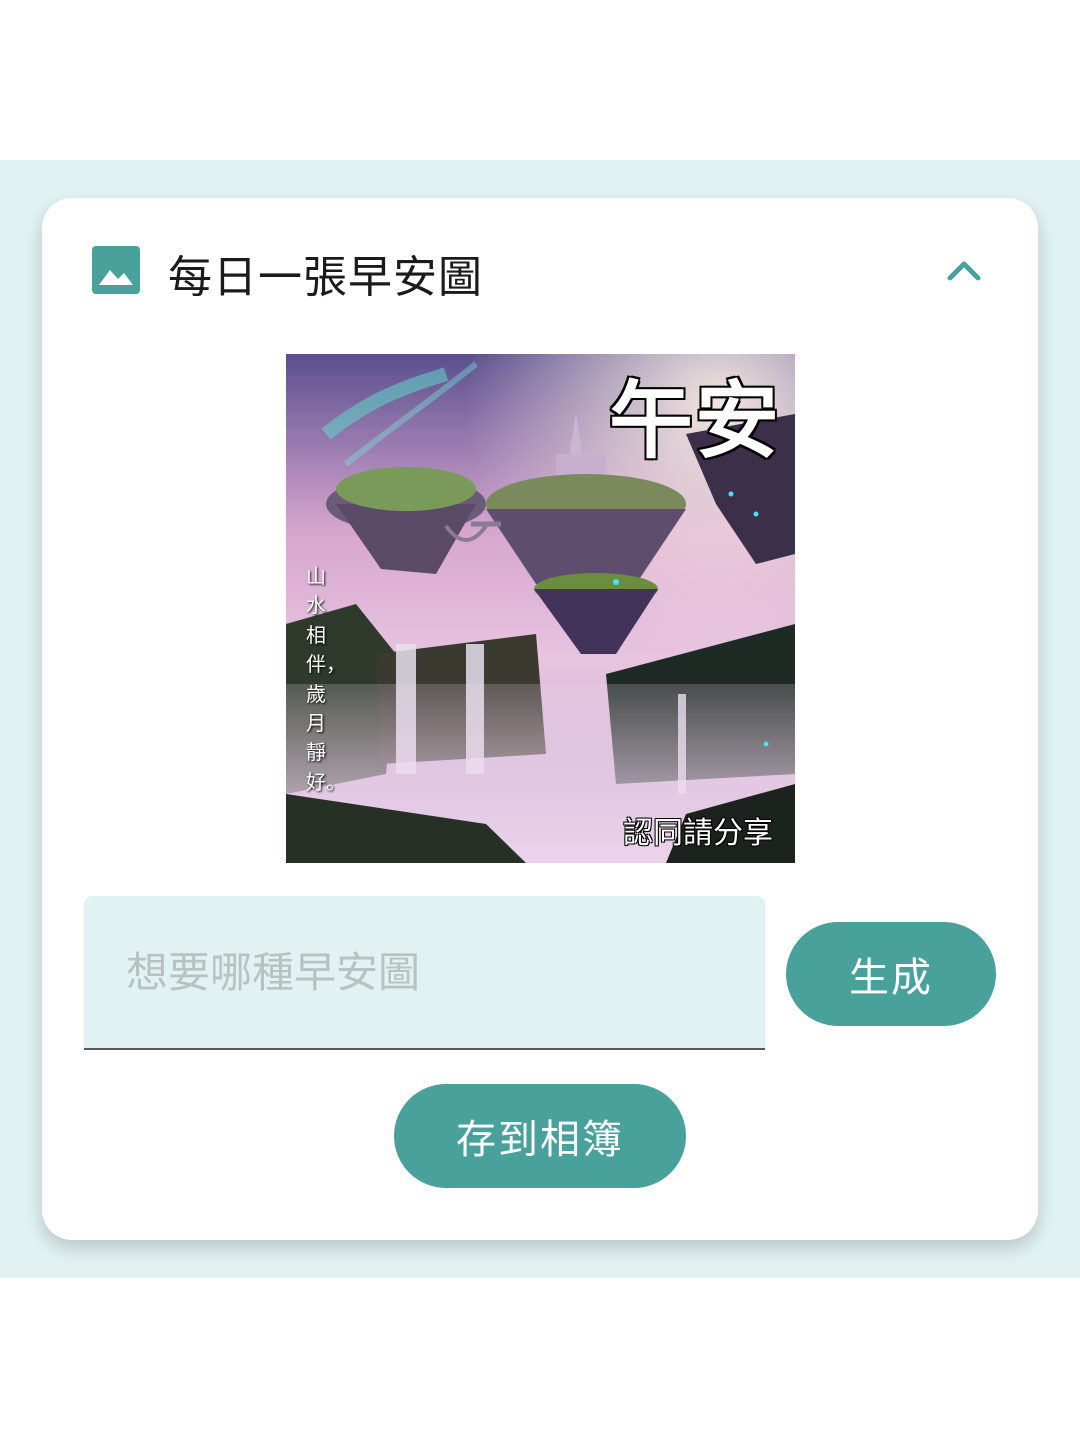  Describe the element at coordinates (540, 1136) in the screenshot. I see `save-to-album-button: 存到相簿` at that location.